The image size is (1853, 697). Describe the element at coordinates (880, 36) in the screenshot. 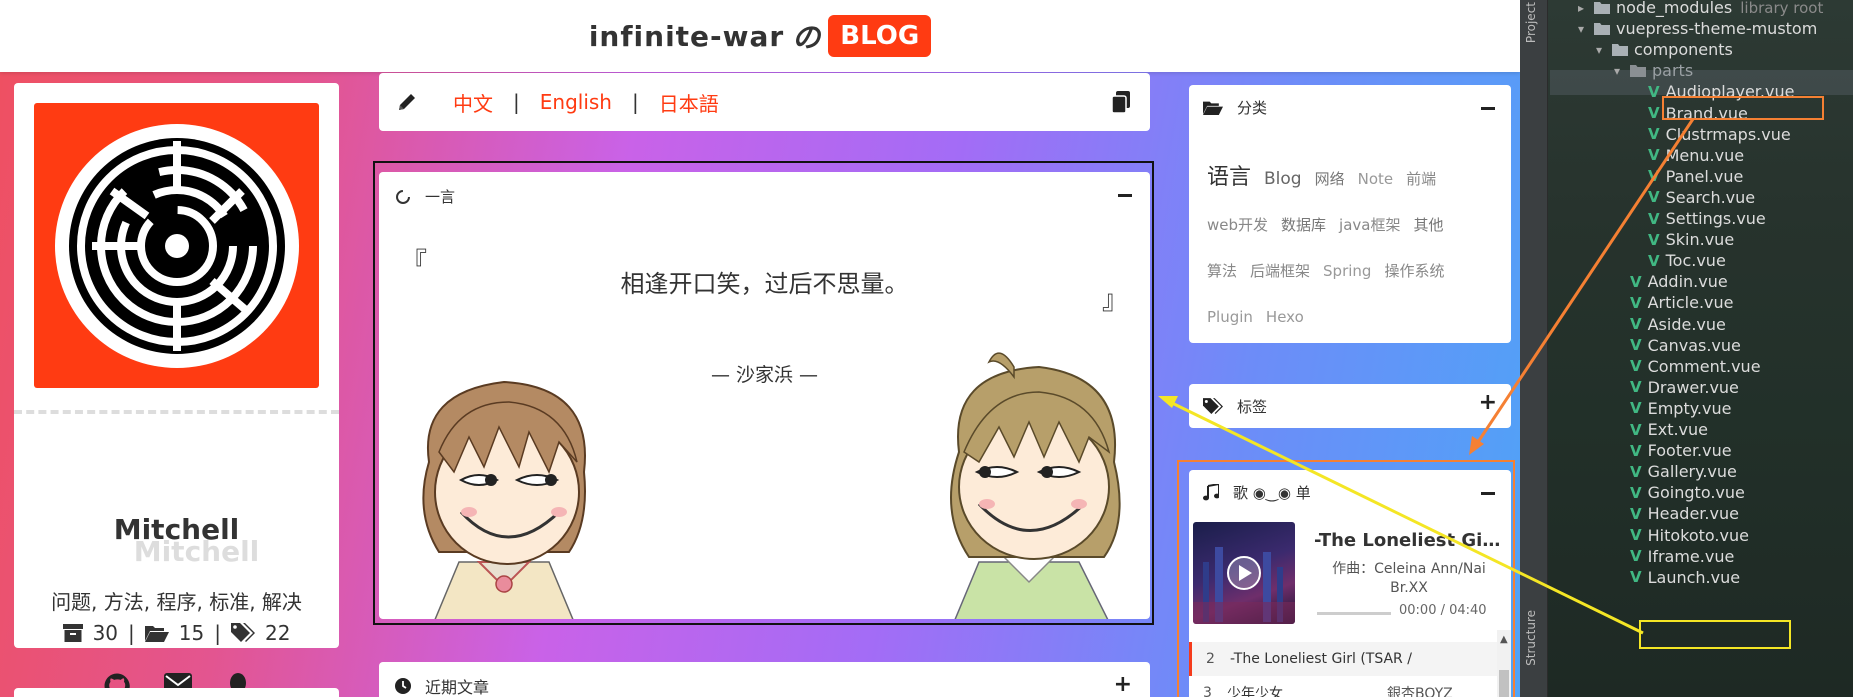

I see `brand-badge: BLOG` at that location.